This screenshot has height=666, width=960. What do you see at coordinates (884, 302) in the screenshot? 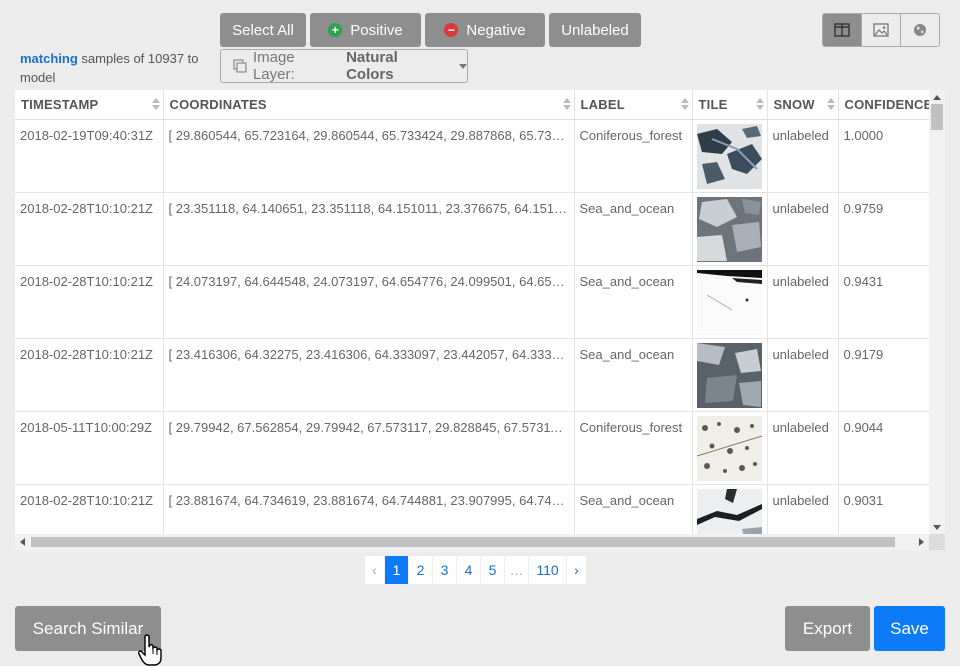
I see `cell-confidence: 0.9431` at bounding box center [884, 302].